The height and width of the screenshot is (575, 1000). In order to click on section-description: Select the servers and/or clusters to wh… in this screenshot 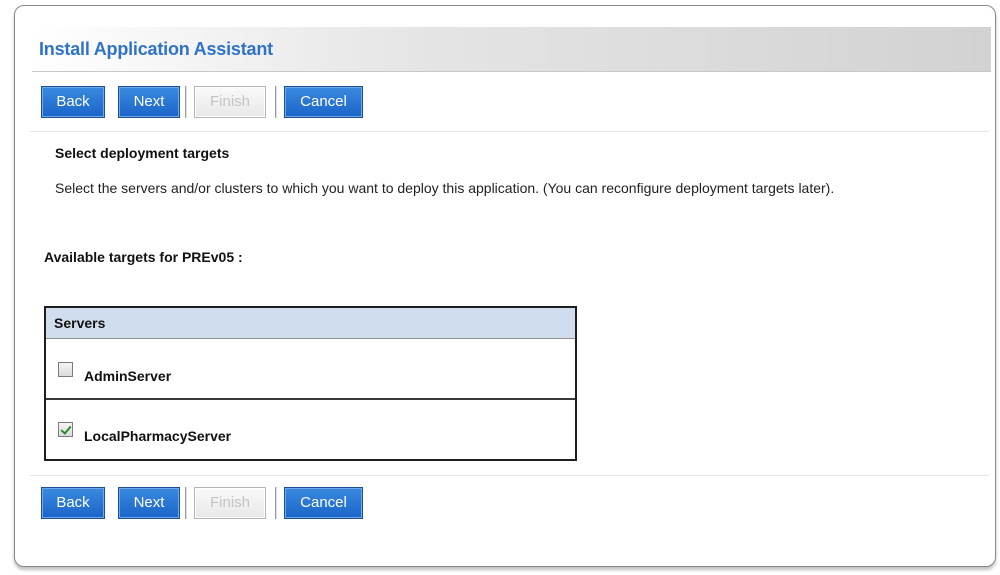, I will do `click(445, 188)`.